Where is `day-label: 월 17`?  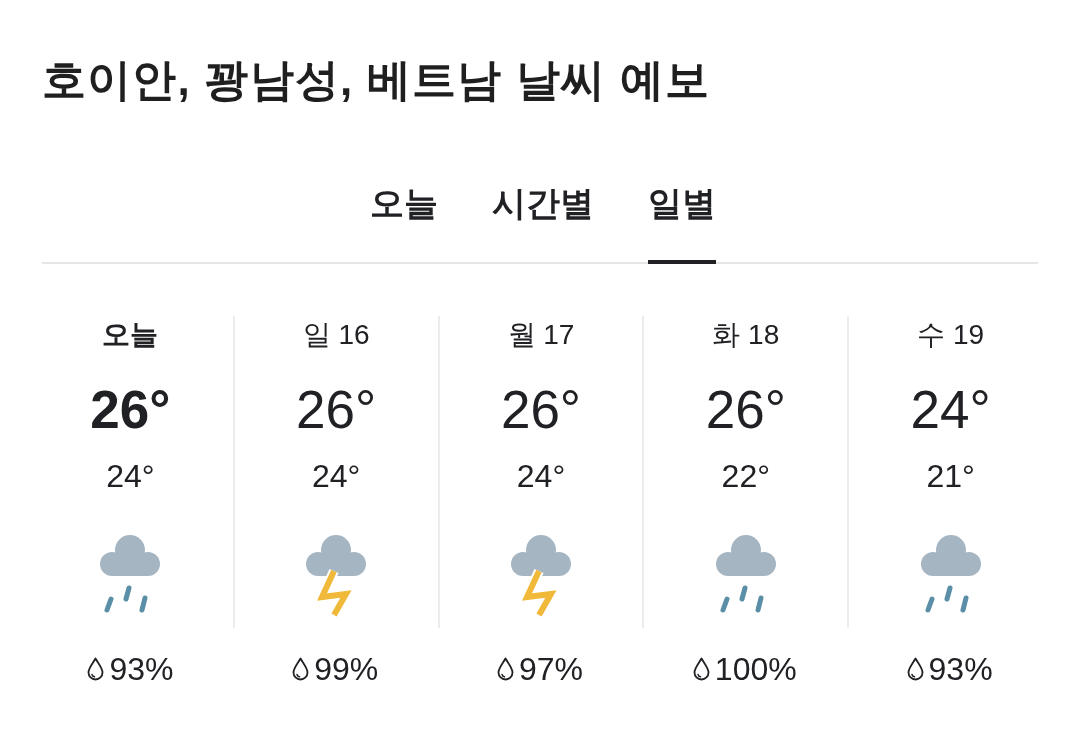 day-label: 월 17 is located at coordinates (541, 335).